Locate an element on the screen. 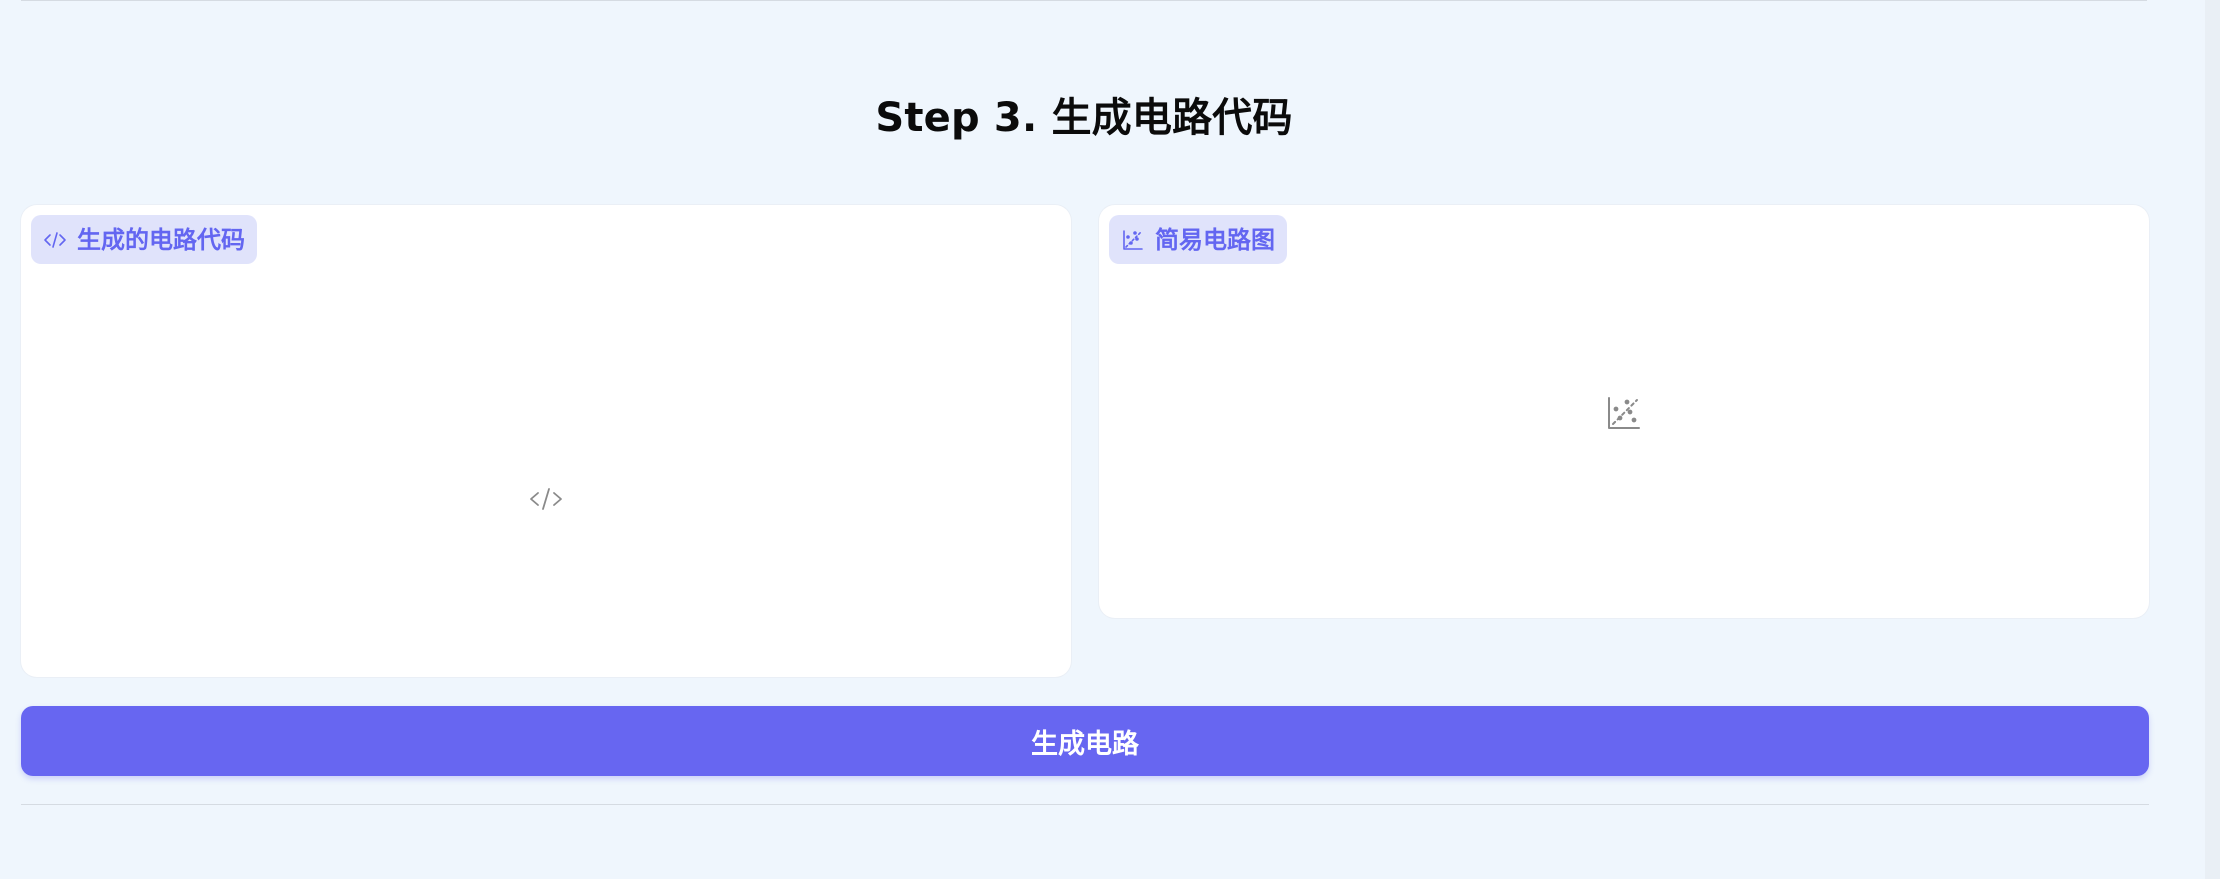 The height and width of the screenshot is (879, 2220). diagram-placeholder-icon is located at coordinates (1624, 413).